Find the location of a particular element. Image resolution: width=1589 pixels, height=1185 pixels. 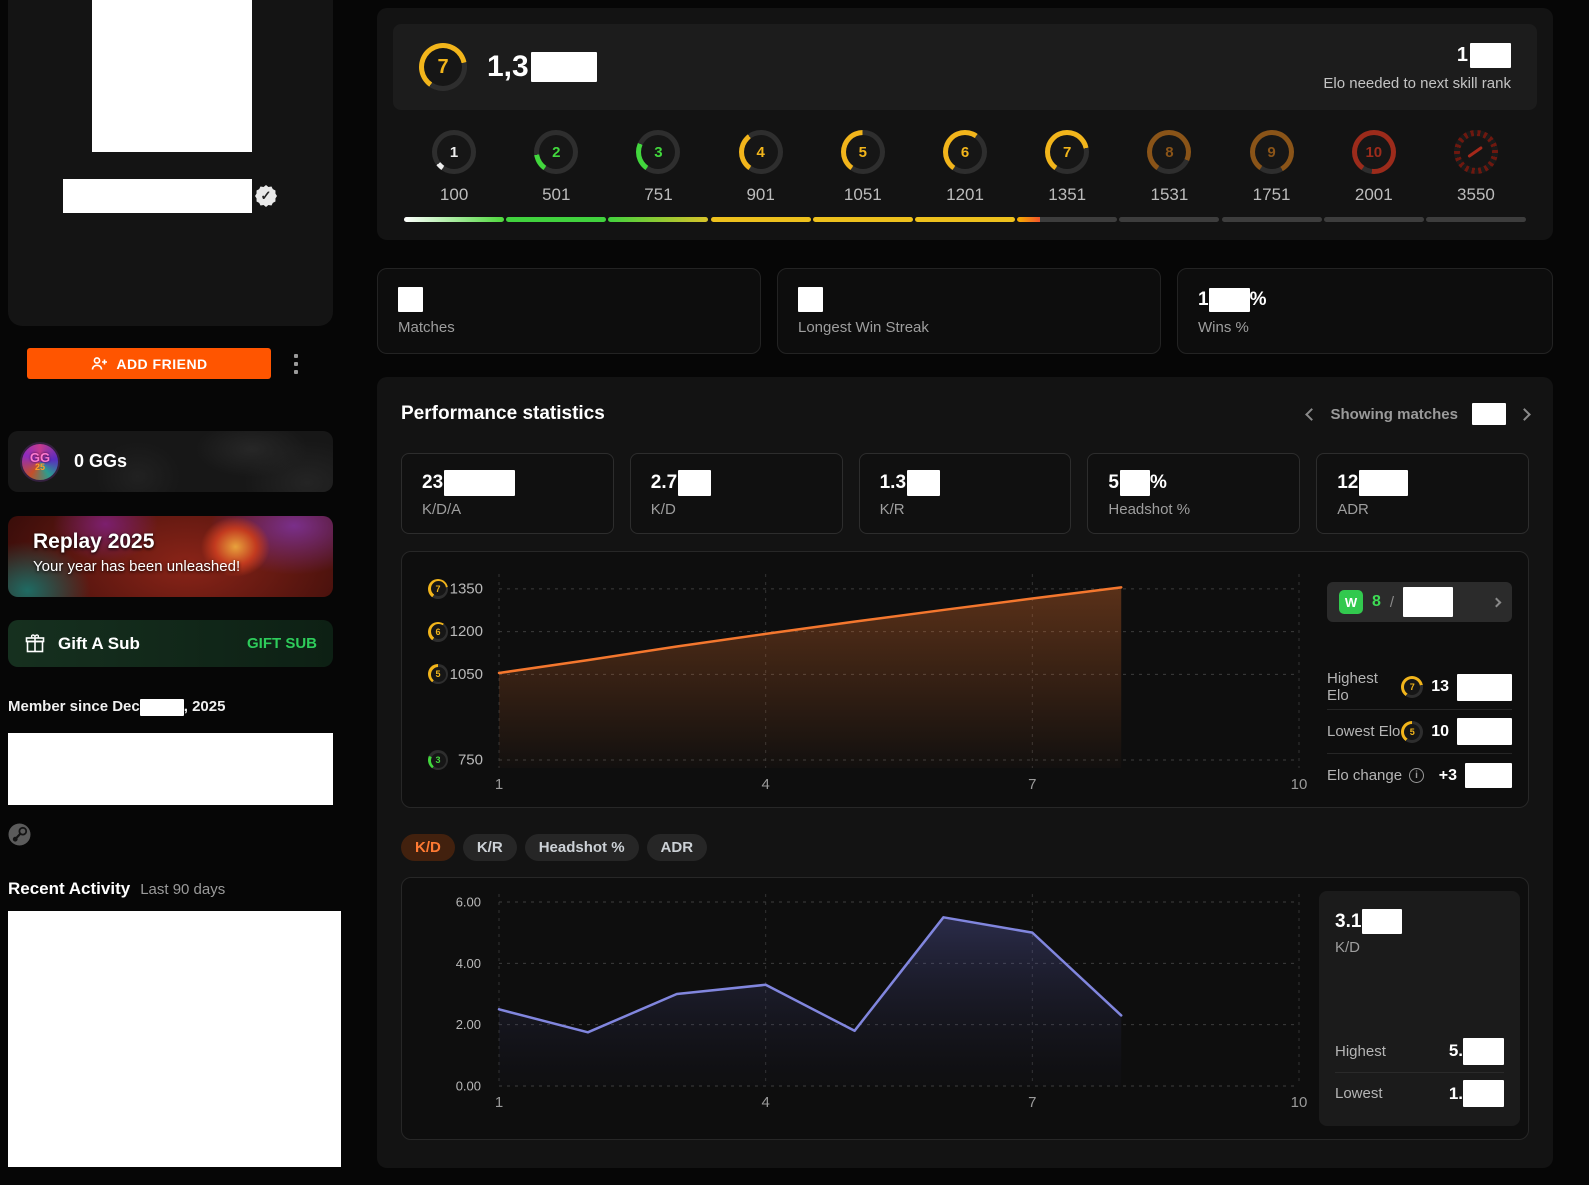

kd-lowest-label: Lowest is located at coordinates (1359, 1093).